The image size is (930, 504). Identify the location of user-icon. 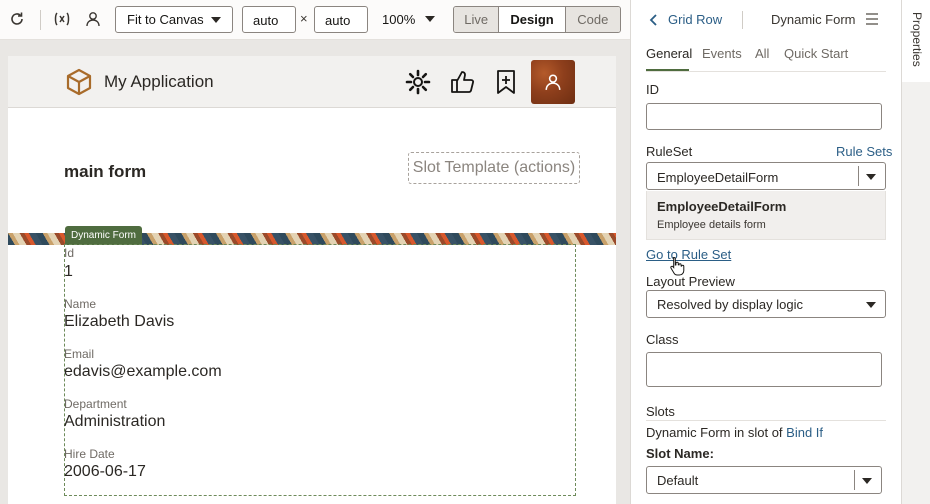
(93, 19).